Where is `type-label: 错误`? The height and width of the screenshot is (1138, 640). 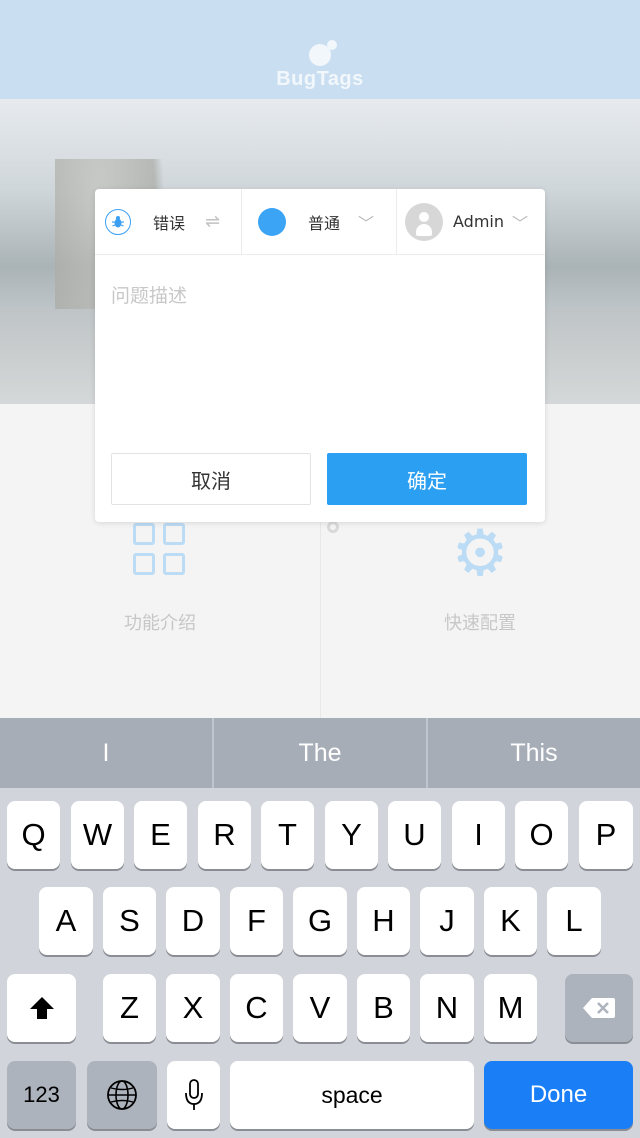
type-label: 错误 is located at coordinates (169, 223).